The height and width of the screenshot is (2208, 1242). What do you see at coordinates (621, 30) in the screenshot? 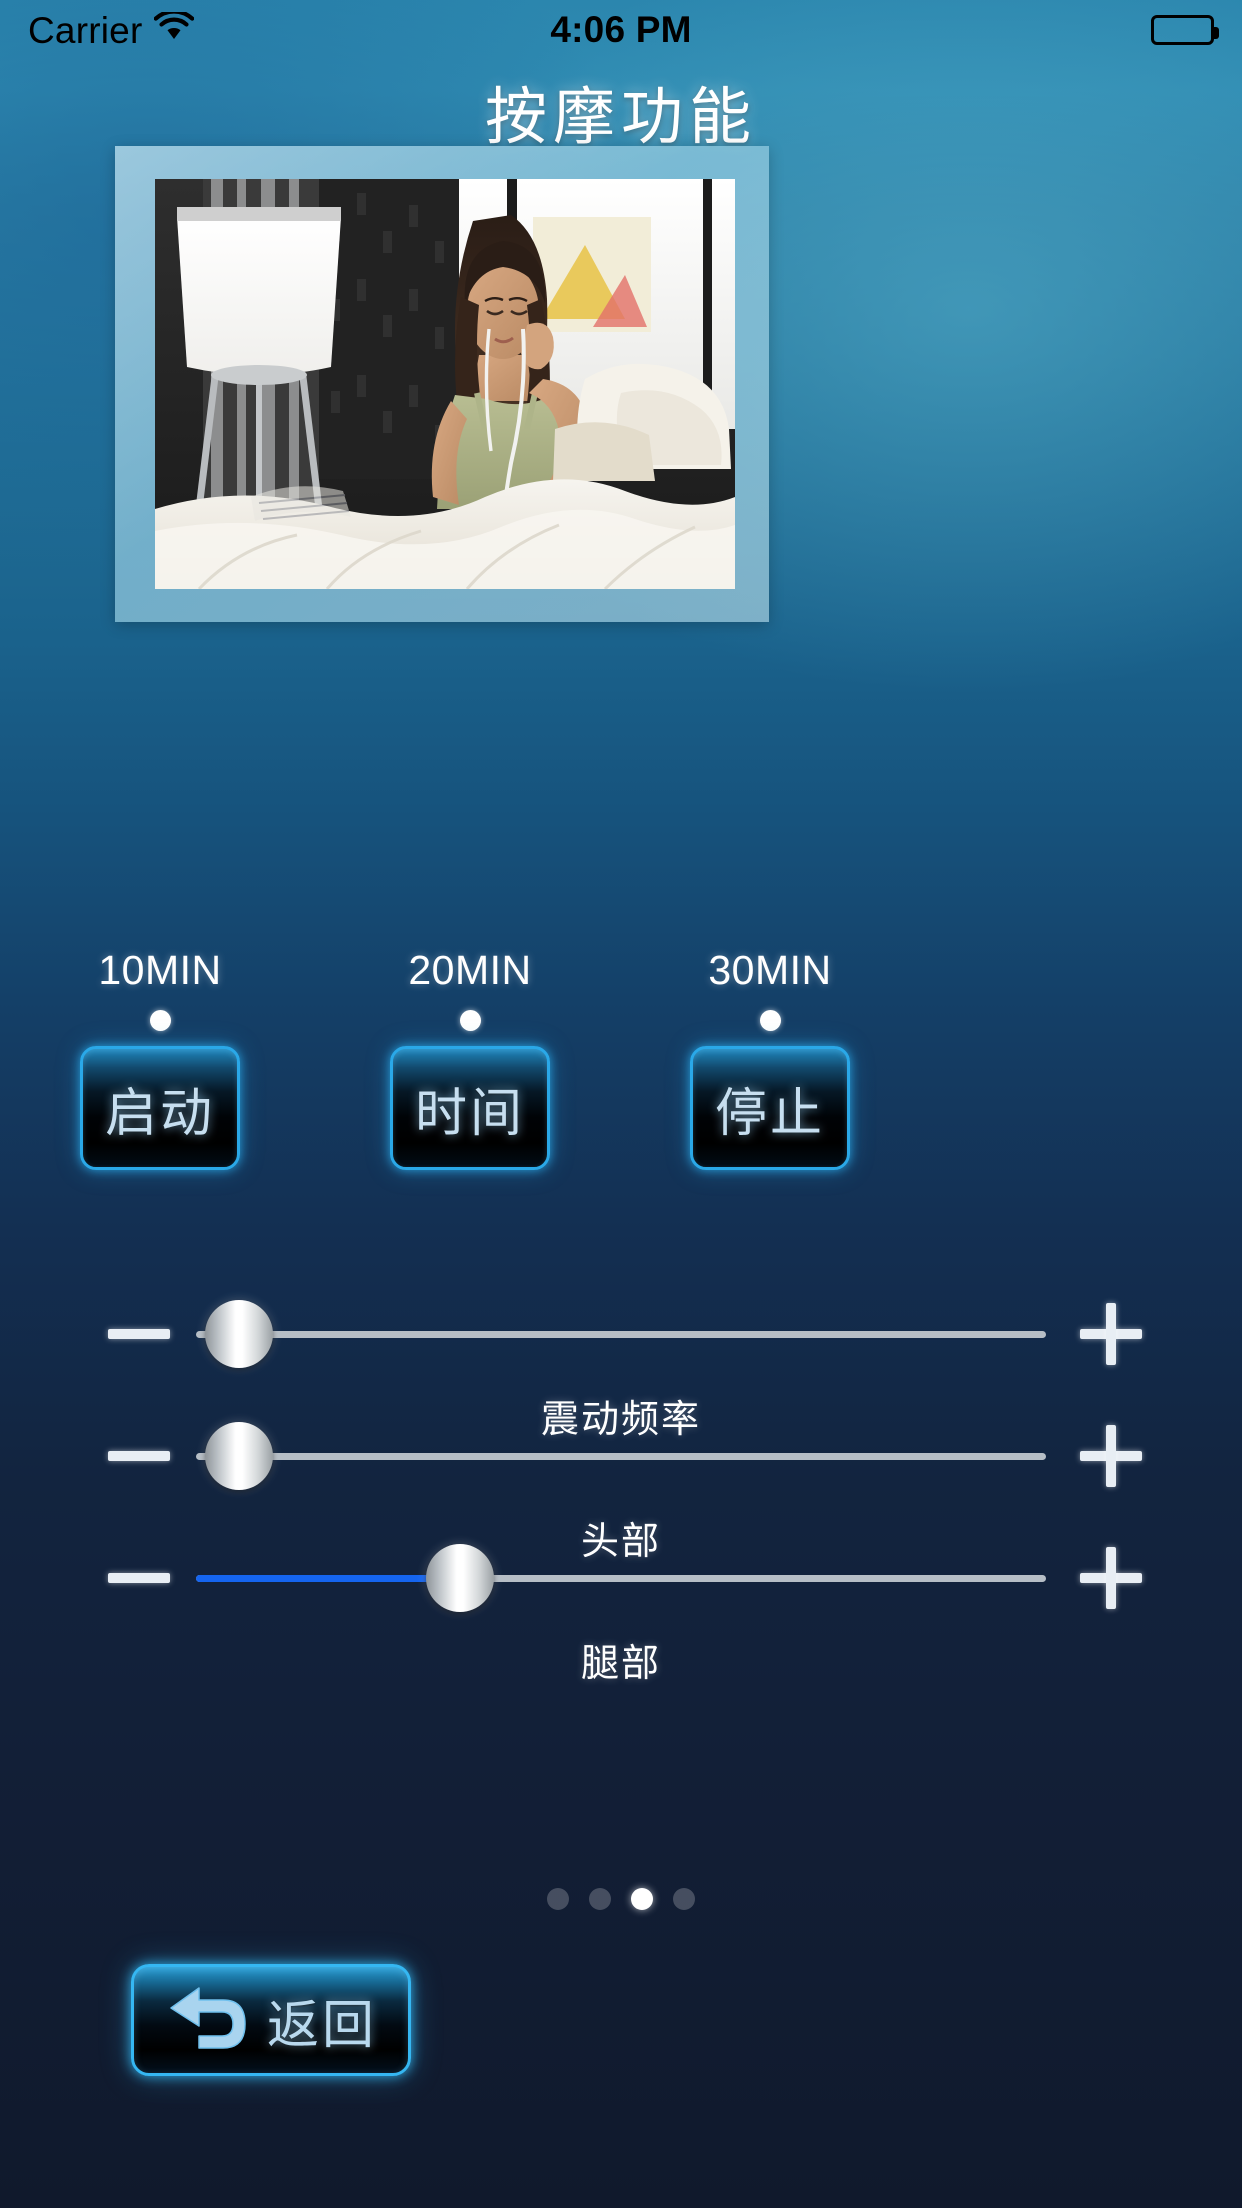
I see `status-bar: Carrier 4:06 PM` at bounding box center [621, 30].